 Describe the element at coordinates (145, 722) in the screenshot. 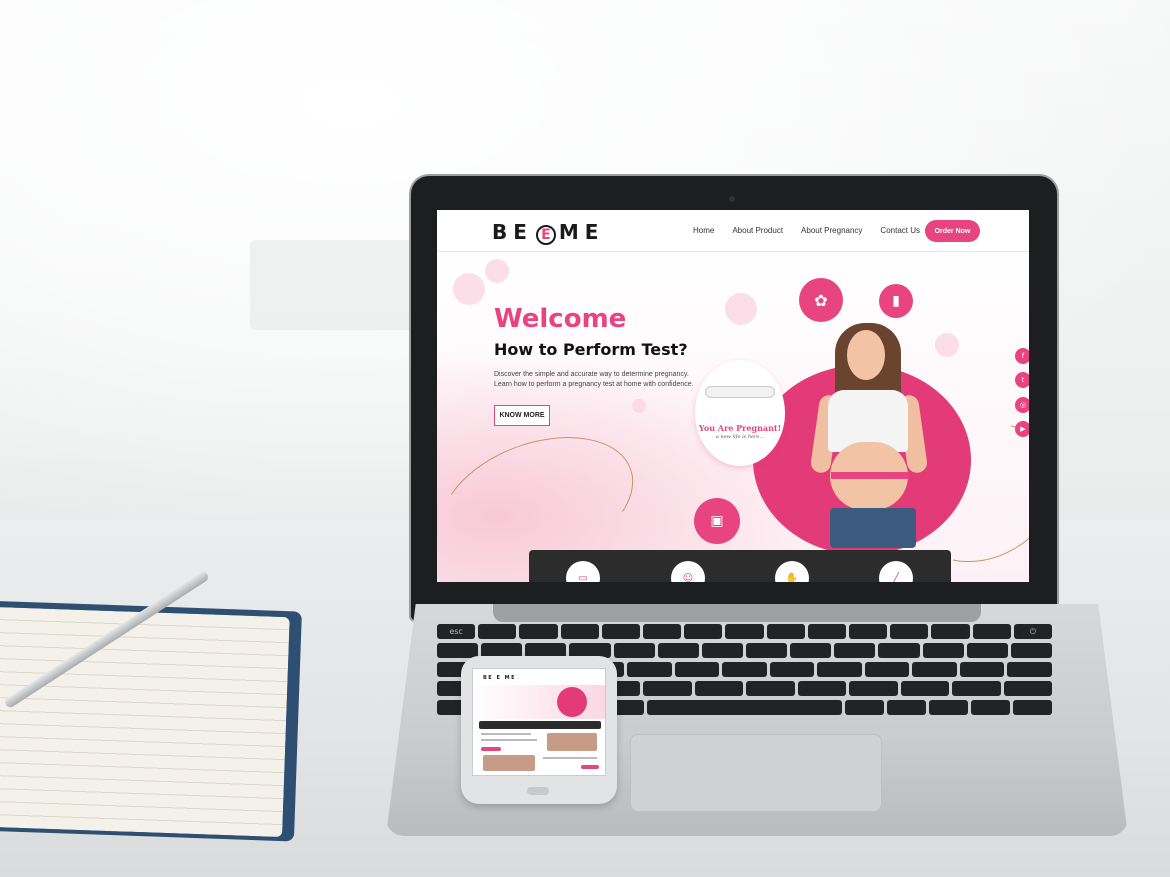

I see `notebook-page` at that location.